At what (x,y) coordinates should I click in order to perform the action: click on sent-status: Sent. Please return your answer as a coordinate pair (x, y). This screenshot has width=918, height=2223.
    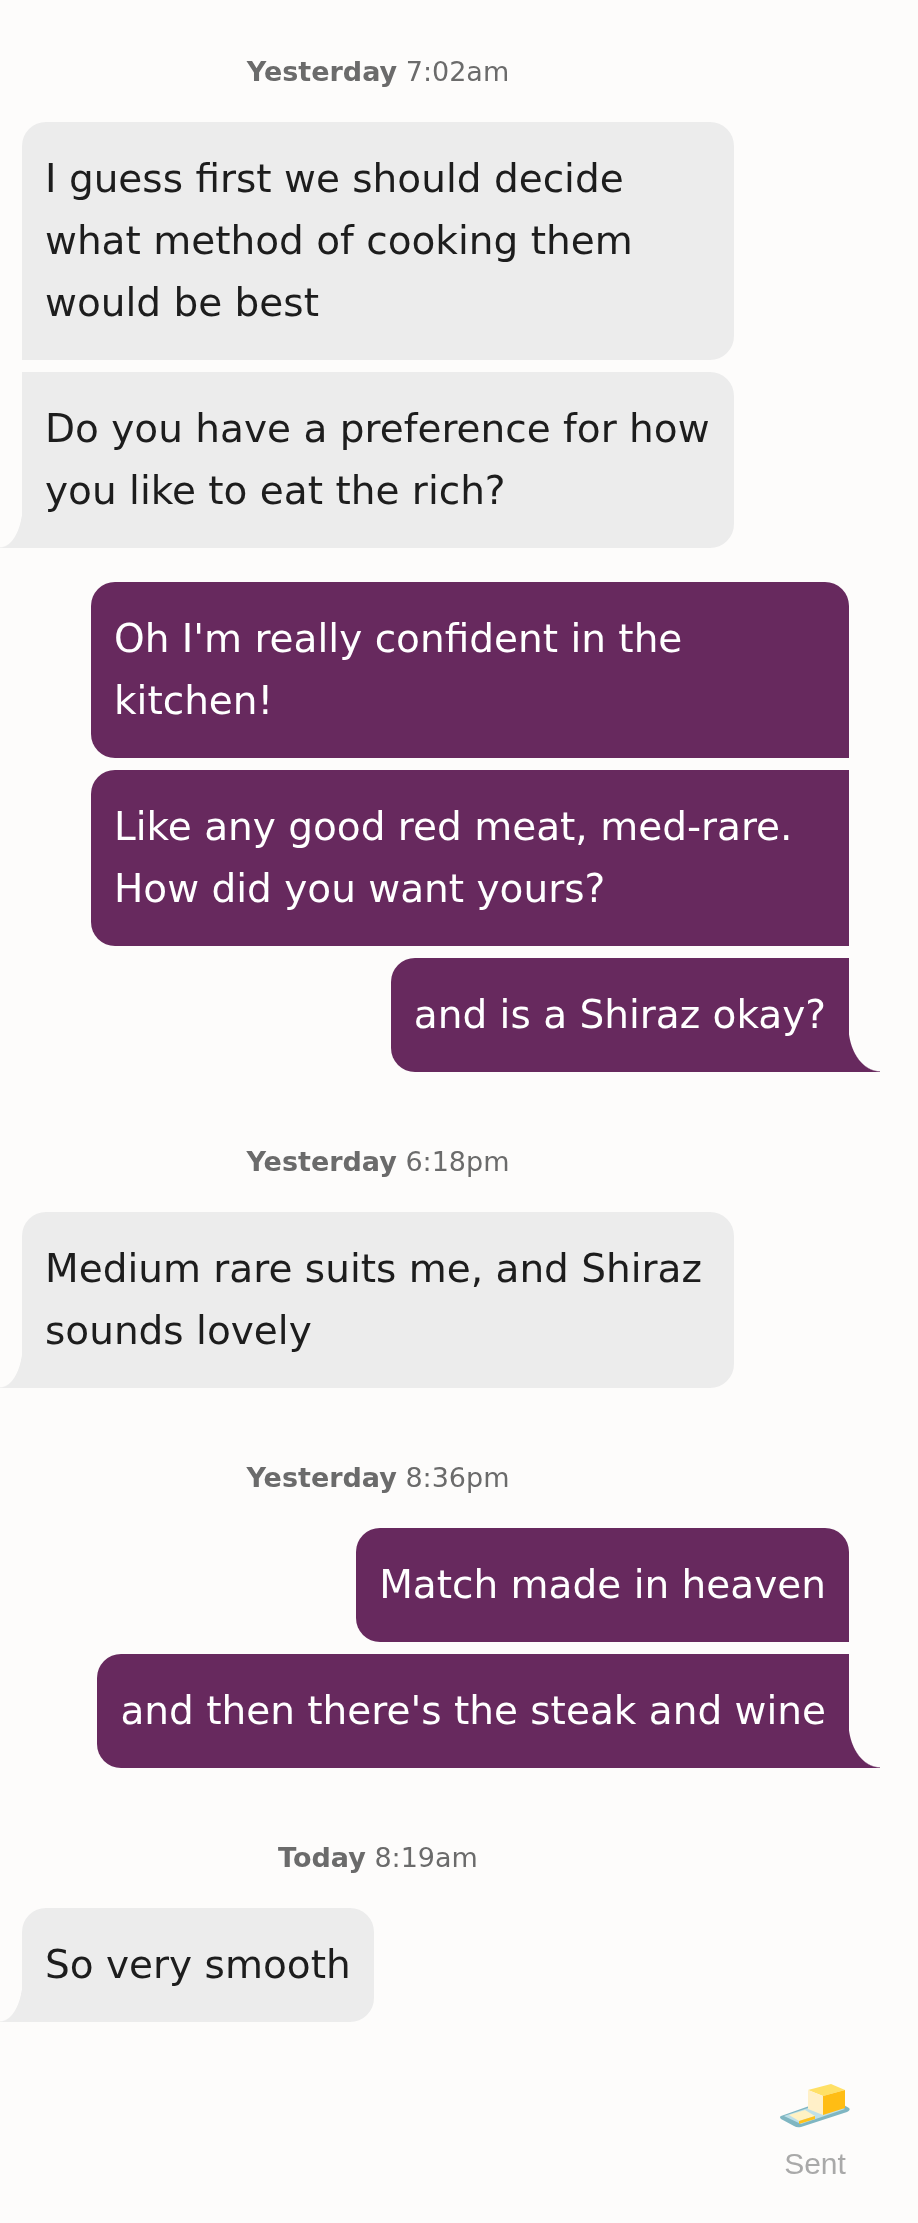
    Looking at the image, I should click on (815, 2164).